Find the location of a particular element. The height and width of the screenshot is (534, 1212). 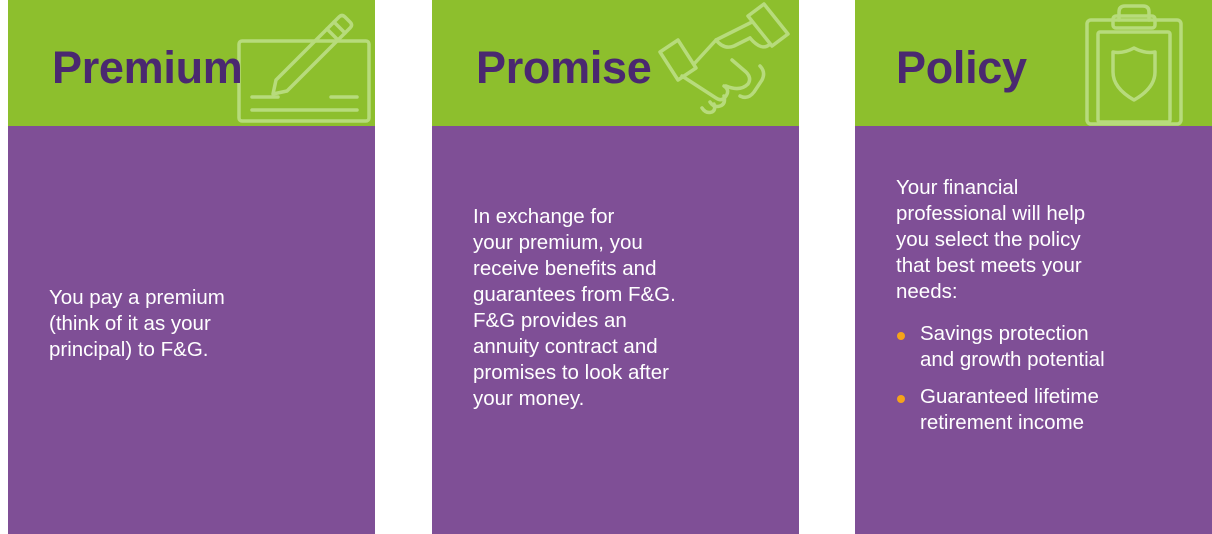

card-header: Policy is located at coordinates (1033, 63).